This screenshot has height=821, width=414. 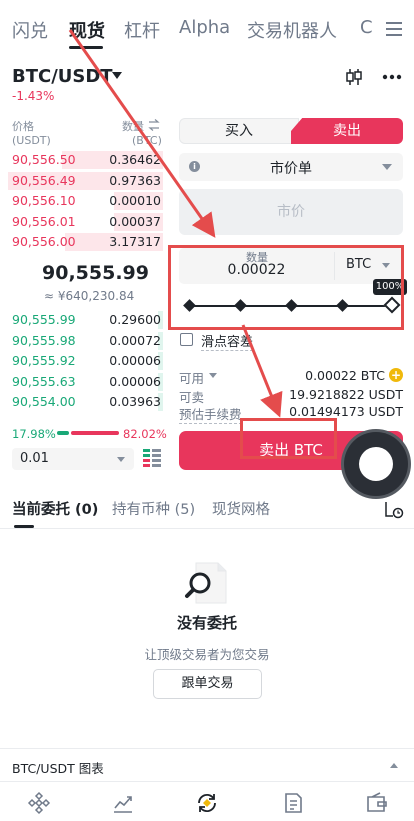 What do you see at coordinates (346, 394) in the screenshot?
I see `sellable-value: 19.9218822 USDT` at bounding box center [346, 394].